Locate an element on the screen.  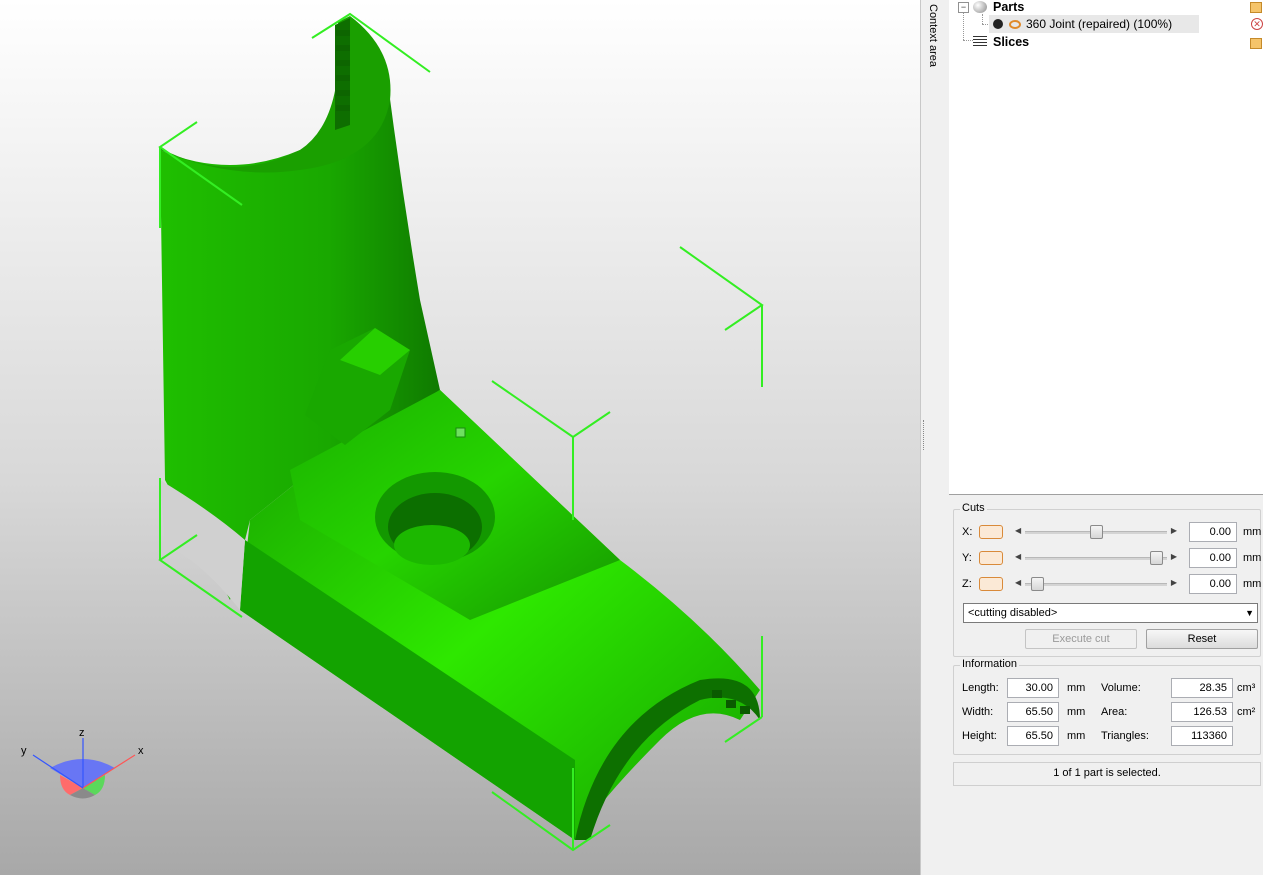
tree-item-slices: Slices is located at coordinates (1001, 42).